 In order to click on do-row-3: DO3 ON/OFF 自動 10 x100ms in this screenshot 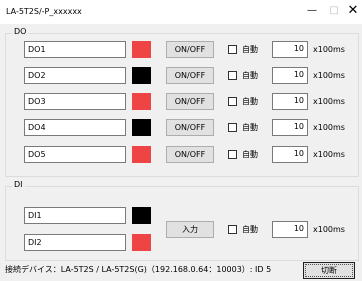, I will do `click(182, 103)`.